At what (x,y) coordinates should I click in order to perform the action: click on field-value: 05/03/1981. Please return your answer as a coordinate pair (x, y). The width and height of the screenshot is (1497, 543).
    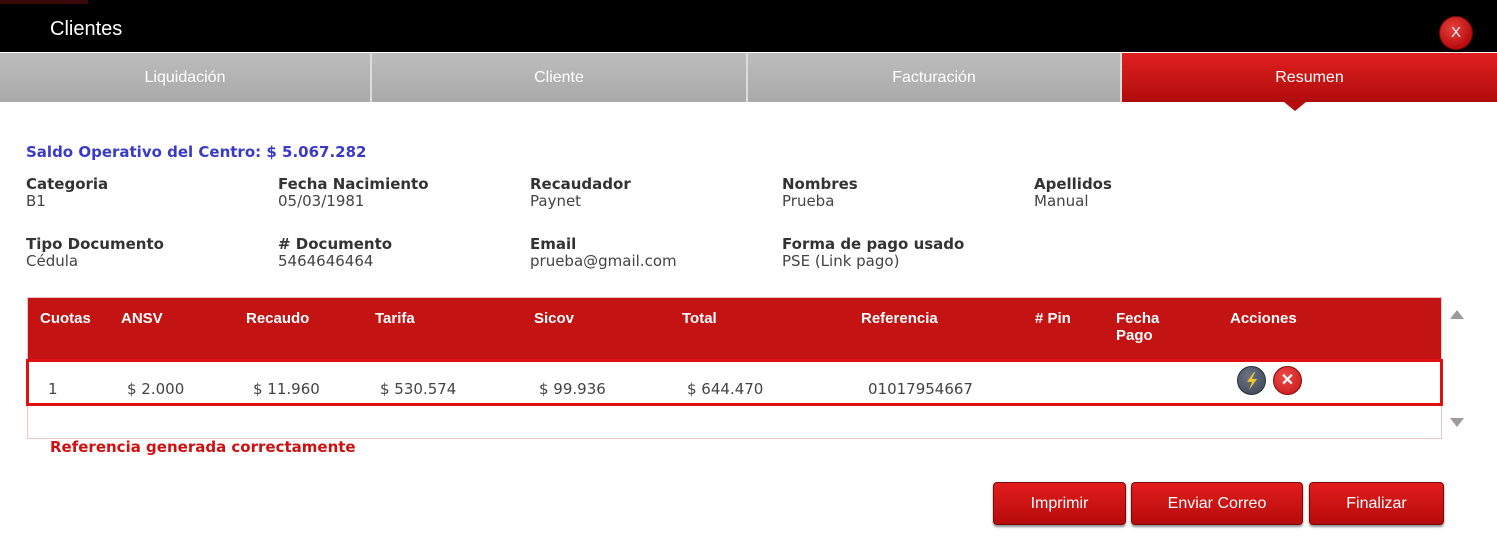
    Looking at the image, I should click on (321, 201).